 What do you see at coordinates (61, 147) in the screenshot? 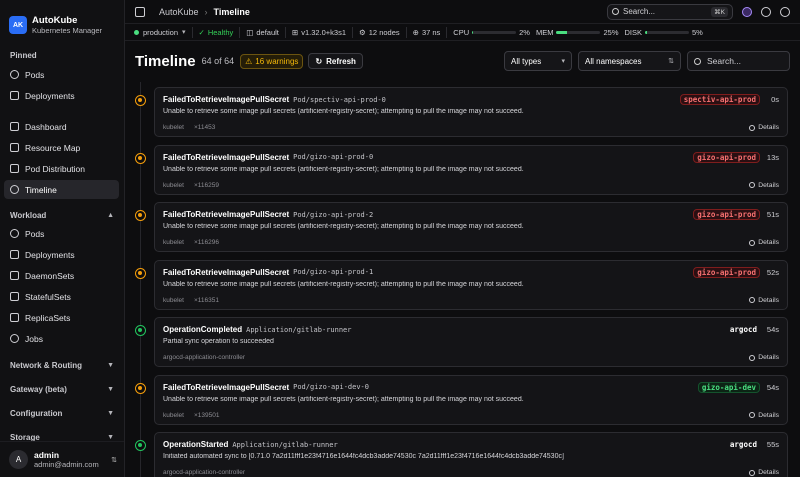
I see `sidebar-item-resource-map: Resource Map` at bounding box center [61, 147].